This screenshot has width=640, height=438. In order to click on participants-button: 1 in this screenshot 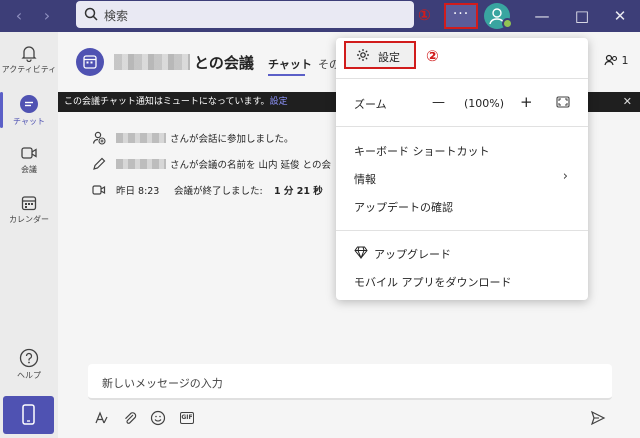, I will do `click(616, 60)`.